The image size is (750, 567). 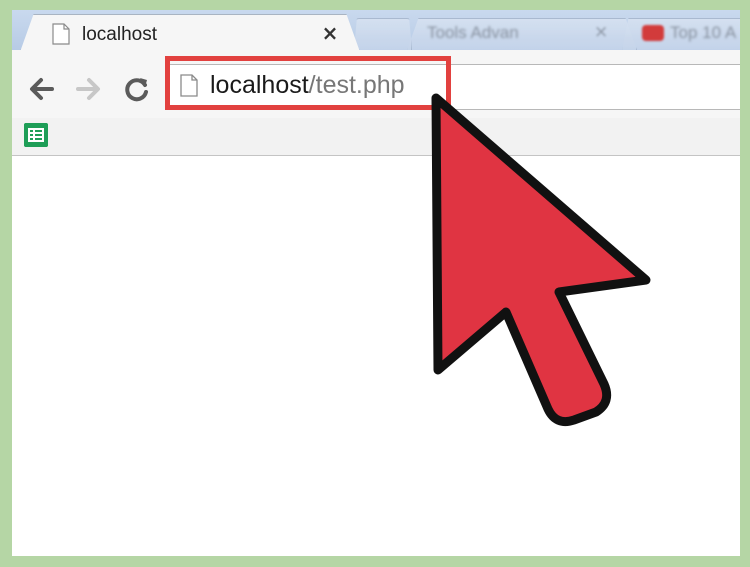 What do you see at coordinates (137, 89) in the screenshot?
I see `reload-icon` at bounding box center [137, 89].